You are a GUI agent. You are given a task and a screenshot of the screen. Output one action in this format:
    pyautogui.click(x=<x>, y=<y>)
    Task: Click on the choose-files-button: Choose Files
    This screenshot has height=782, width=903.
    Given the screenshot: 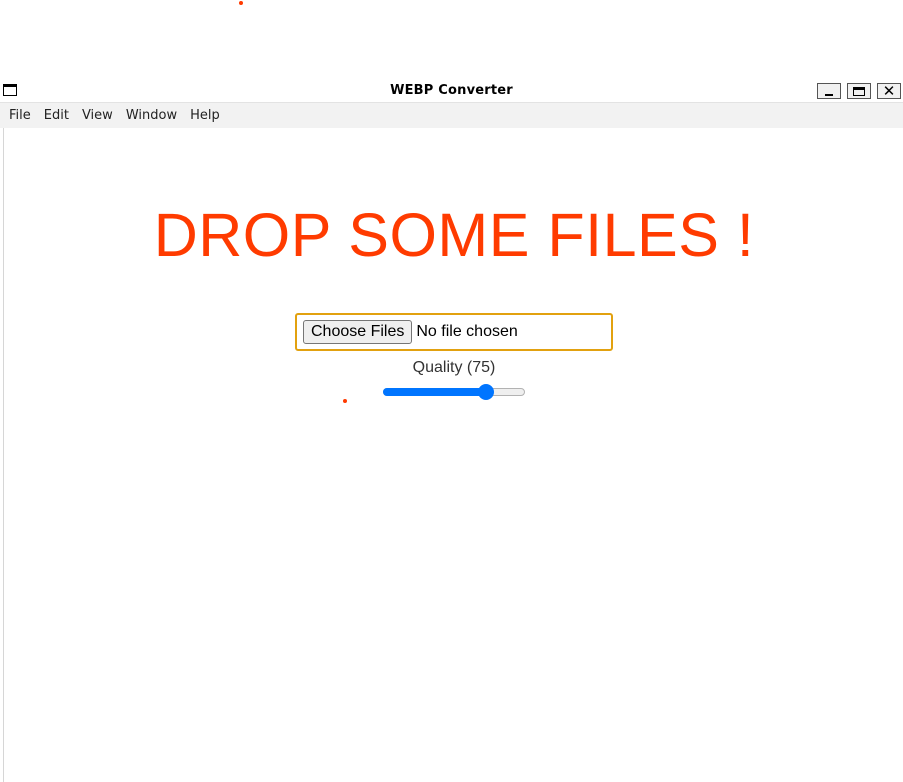 What is the action you would take?
    pyautogui.click(x=358, y=332)
    